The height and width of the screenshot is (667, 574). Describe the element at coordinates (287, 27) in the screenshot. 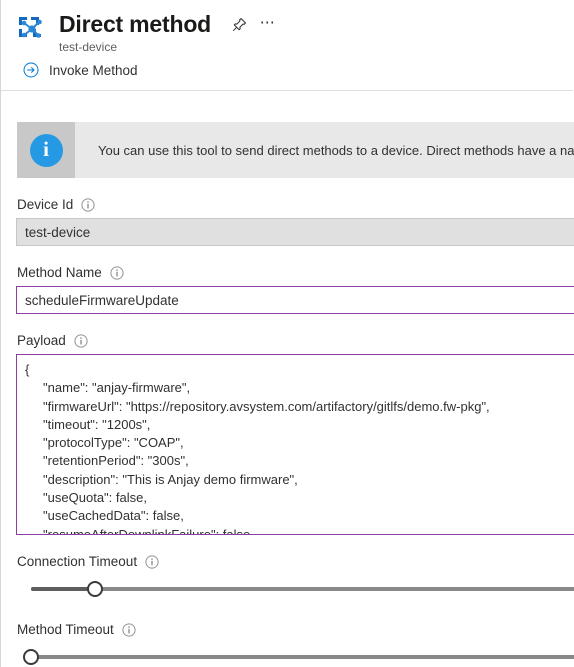

I see `blade-header: Direct method ⋯ test-device` at that location.